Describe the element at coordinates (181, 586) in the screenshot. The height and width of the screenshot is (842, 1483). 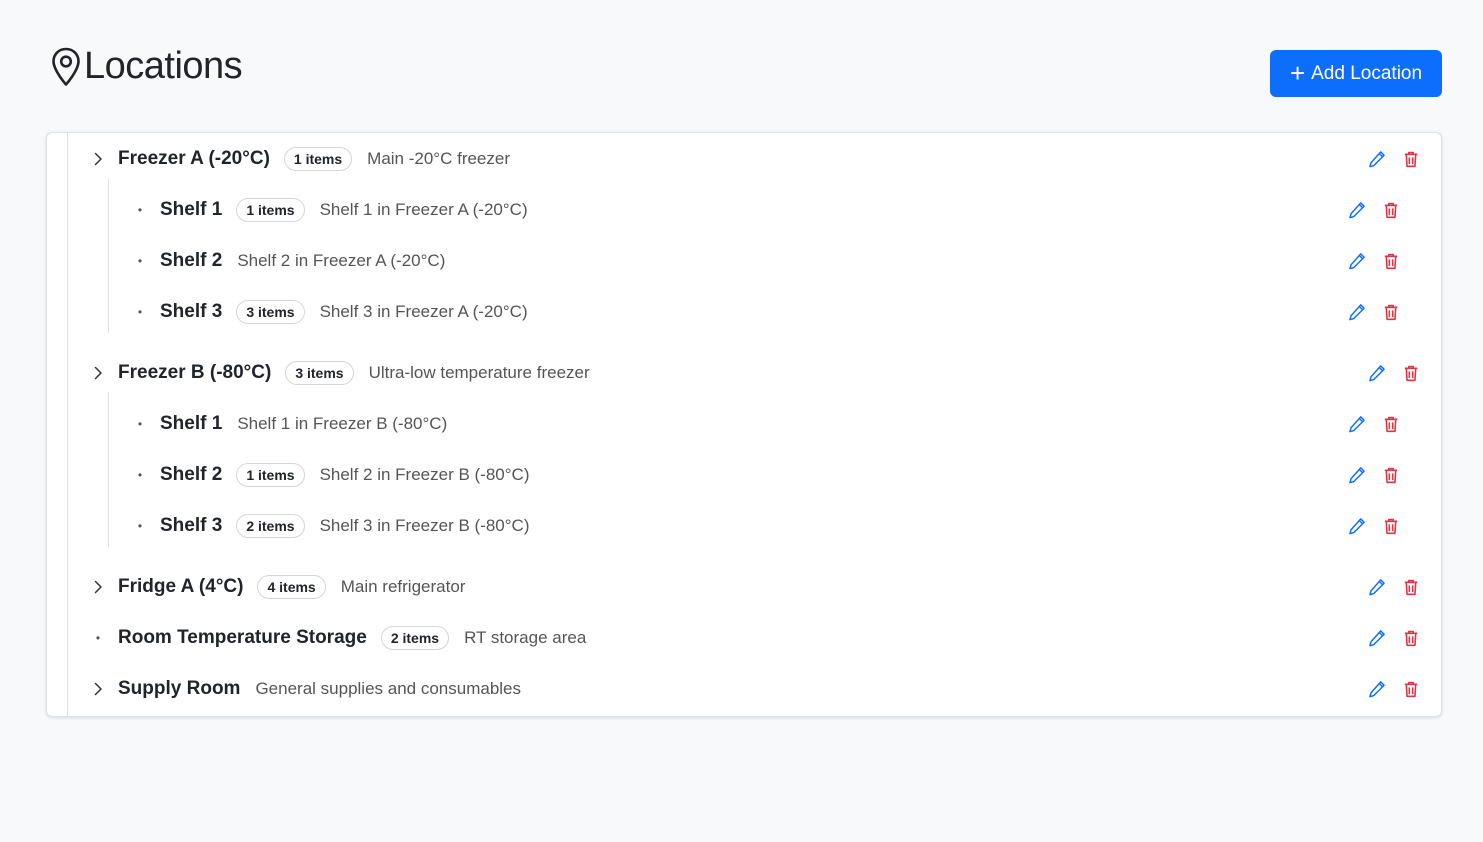
I see `location-name: Fridge A (4°C)` at that location.